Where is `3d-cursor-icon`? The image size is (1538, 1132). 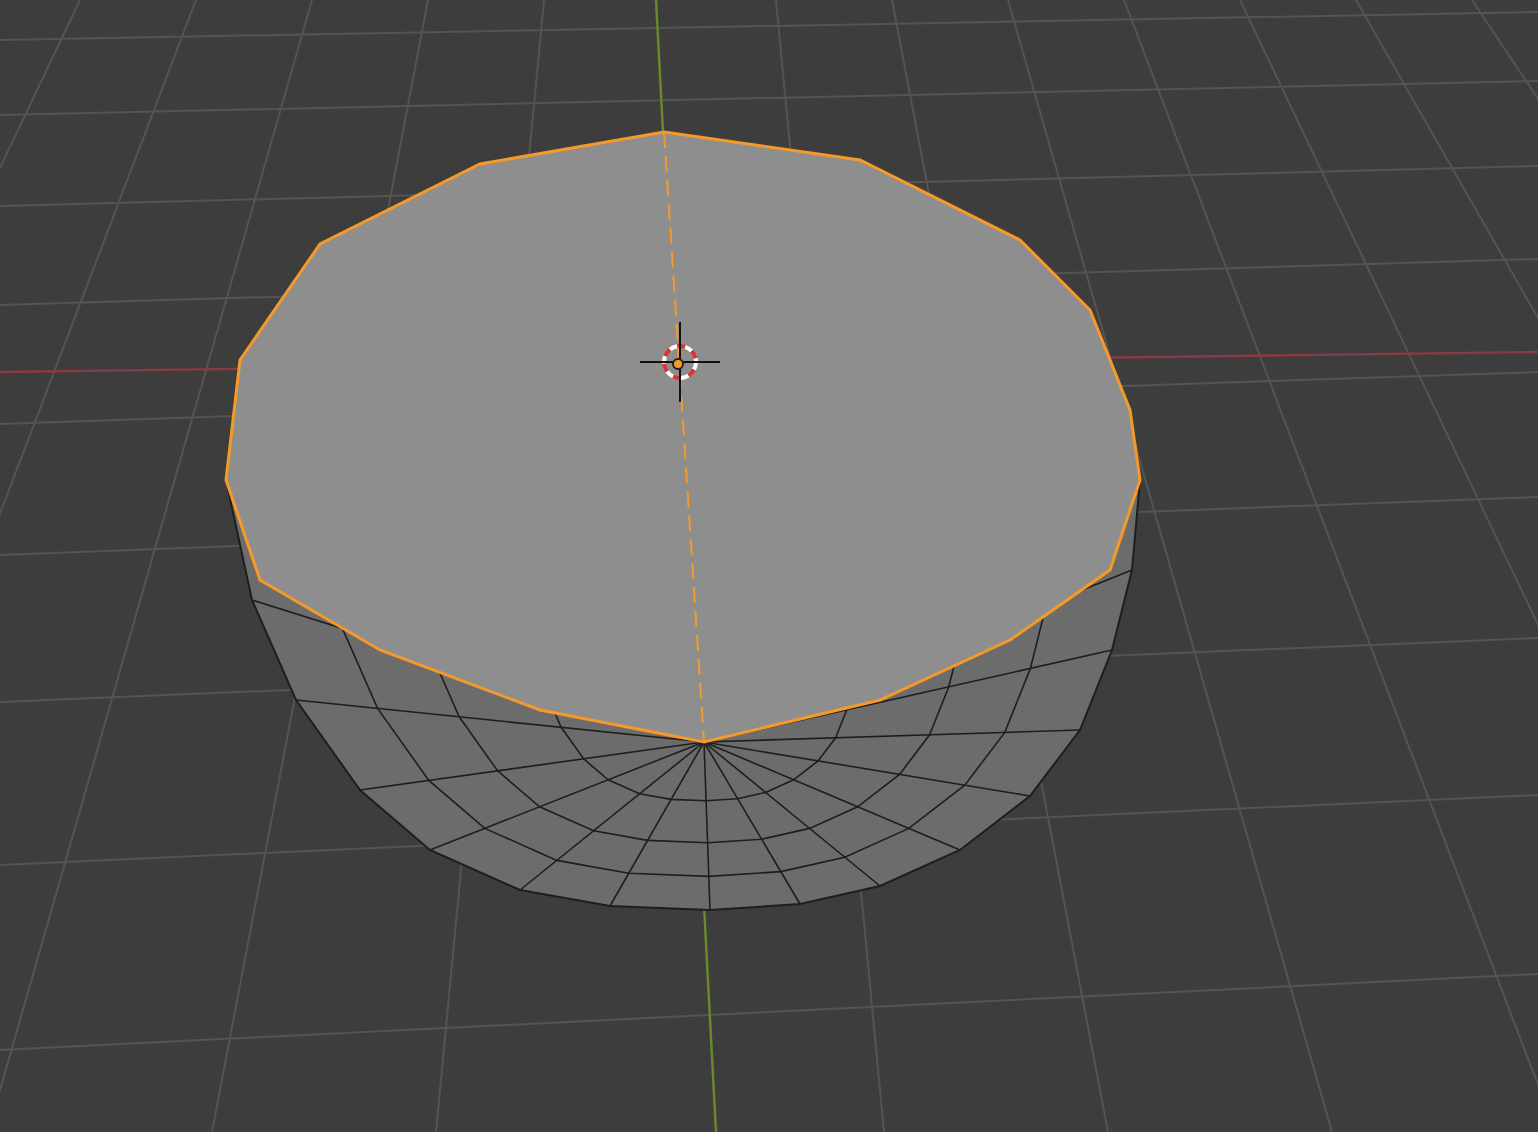 3d-cursor-icon is located at coordinates (680, 362).